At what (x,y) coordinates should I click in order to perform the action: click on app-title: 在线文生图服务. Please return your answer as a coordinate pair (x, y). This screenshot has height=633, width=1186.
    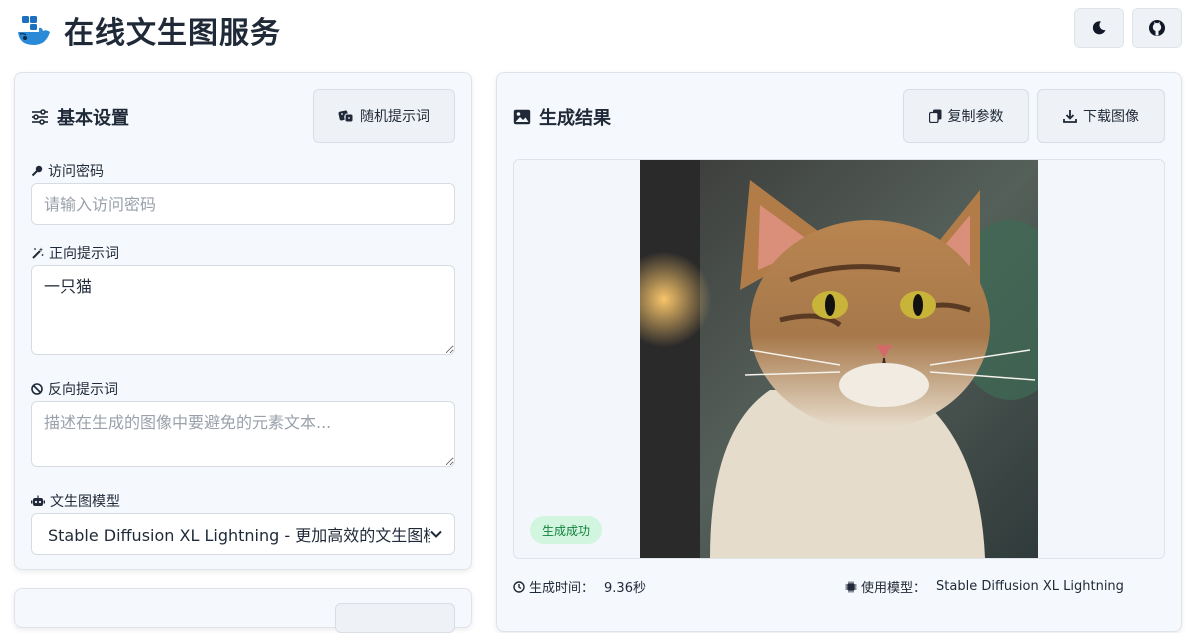
    Looking at the image, I should click on (172, 33).